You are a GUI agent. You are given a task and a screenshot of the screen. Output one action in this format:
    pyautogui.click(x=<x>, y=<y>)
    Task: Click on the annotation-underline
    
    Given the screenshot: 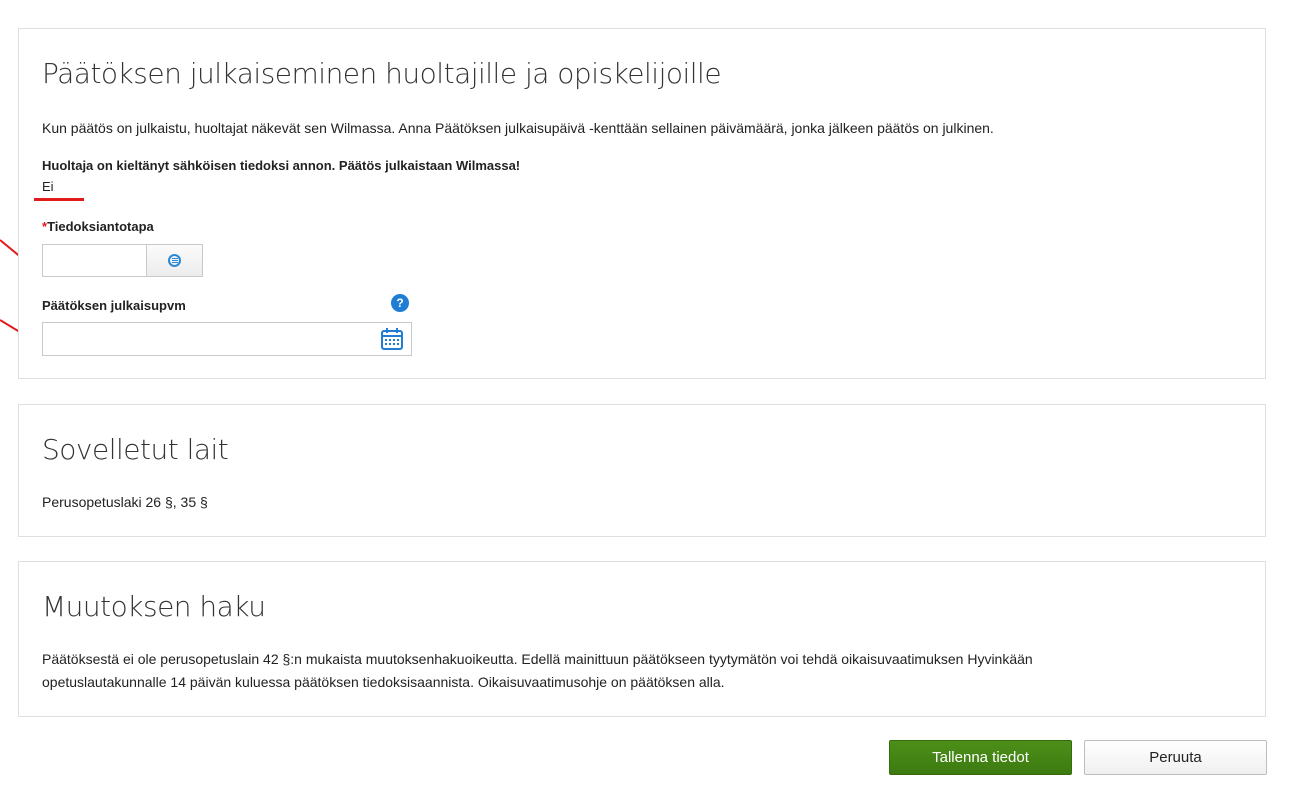 What is the action you would take?
    pyautogui.click(x=59, y=199)
    